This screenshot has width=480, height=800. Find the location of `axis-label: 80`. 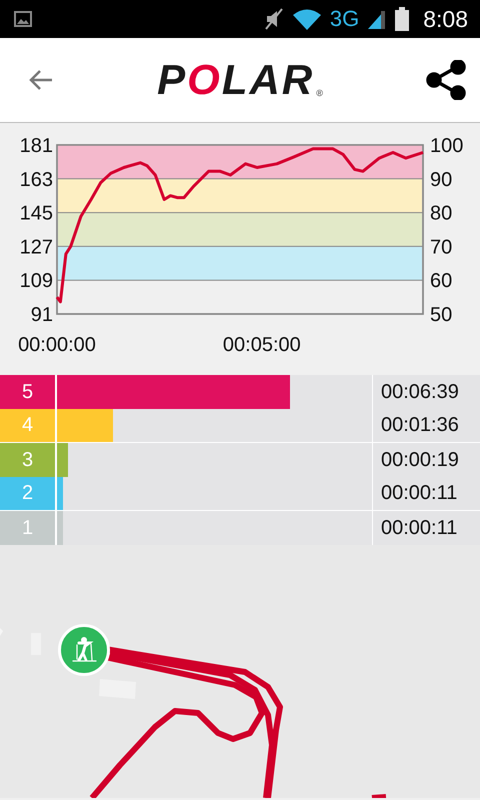

axis-label: 80 is located at coordinates (441, 213).